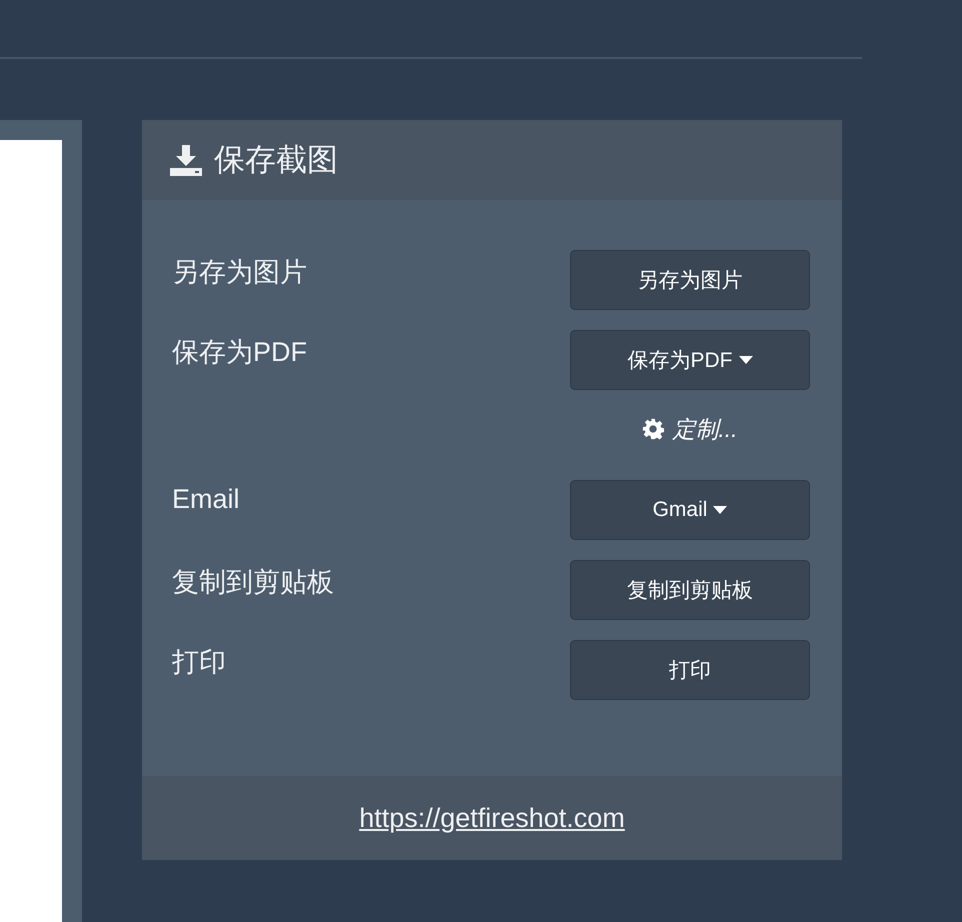  Describe the element at coordinates (199, 662) in the screenshot. I see `option-label: 打印` at that location.